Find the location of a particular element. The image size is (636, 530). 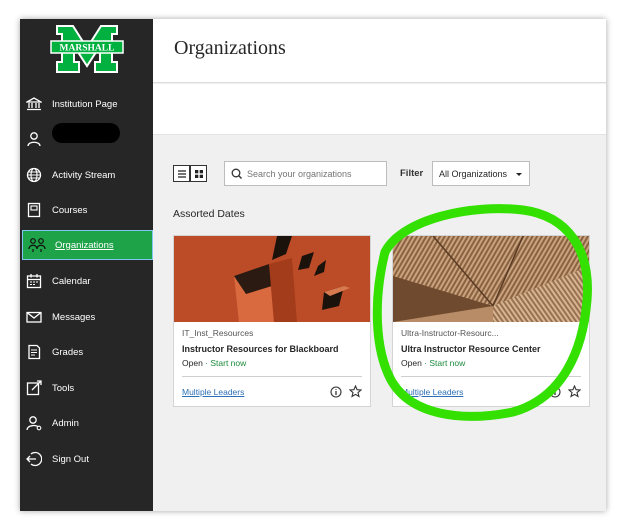

search-input is located at coordinates (312, 173).